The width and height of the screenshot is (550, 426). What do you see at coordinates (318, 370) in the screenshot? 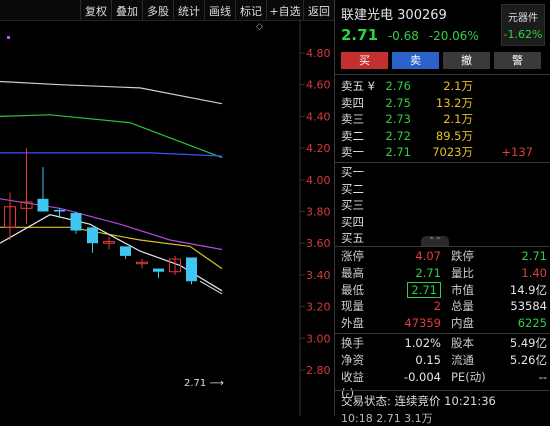
I see `price-axis-label: 2.80` at bounding box center [318, 370].